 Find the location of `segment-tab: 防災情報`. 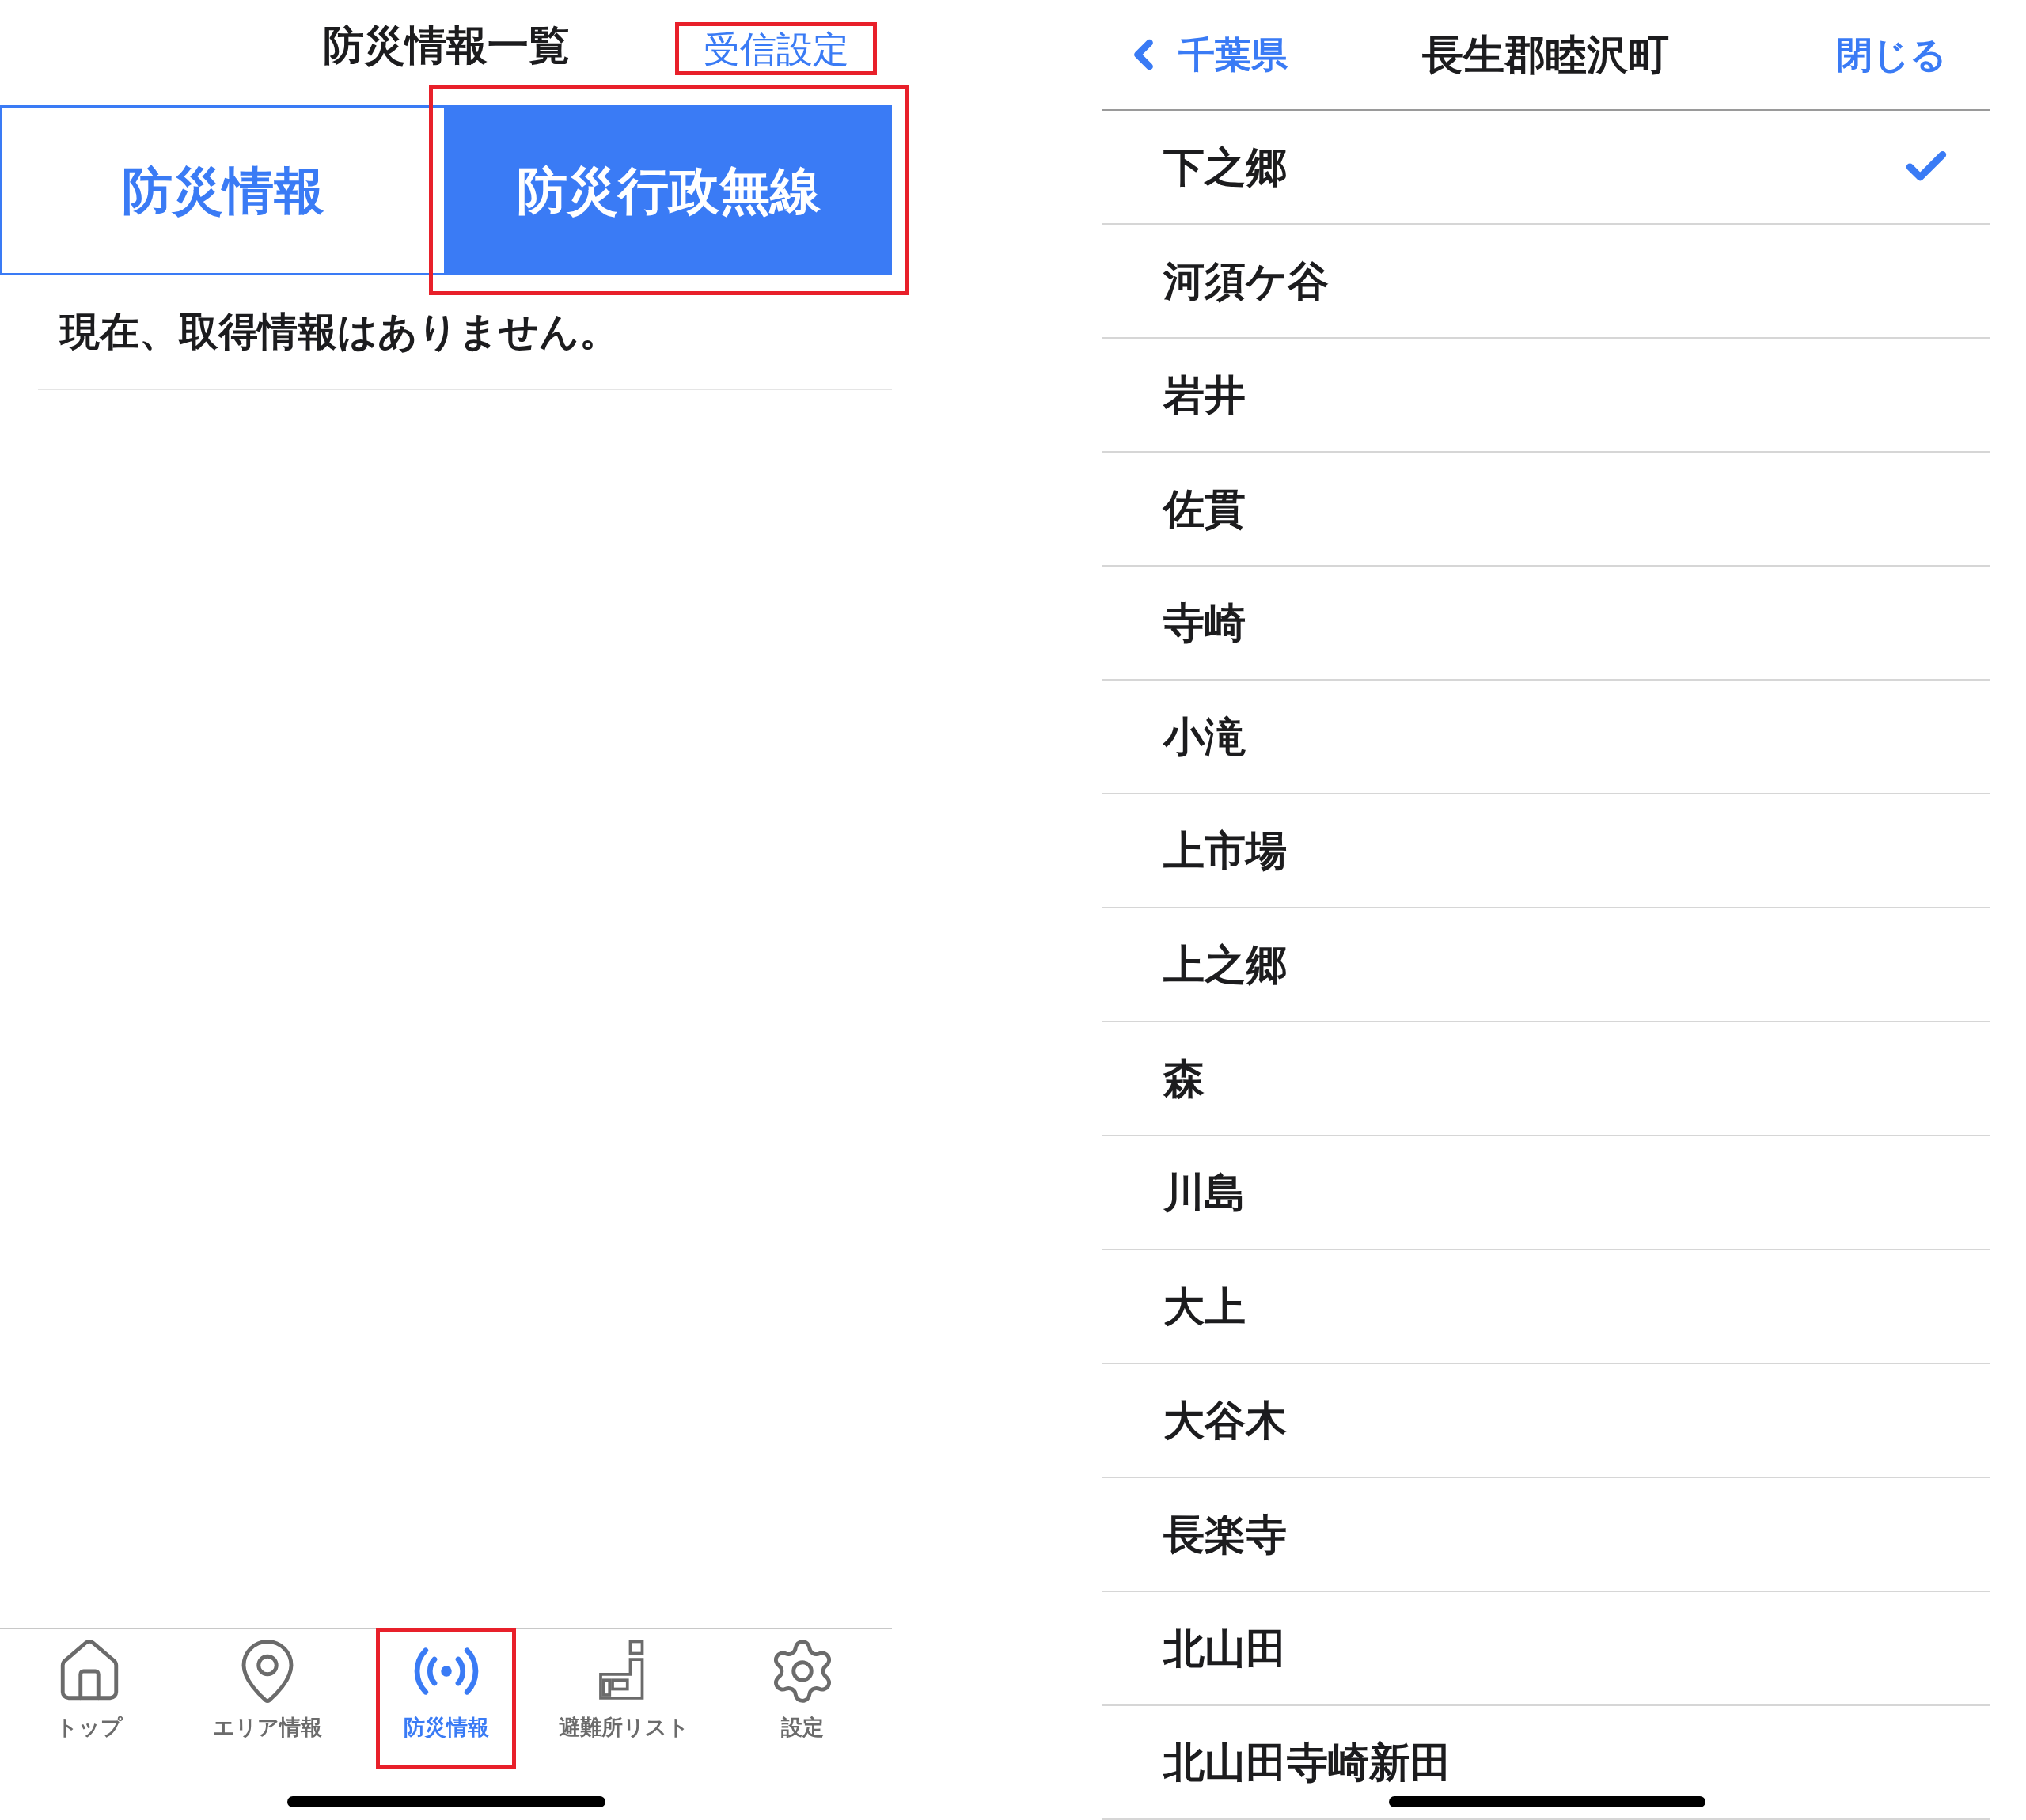

segment-tab: 防災情報 is located at coordinates (223, 190).